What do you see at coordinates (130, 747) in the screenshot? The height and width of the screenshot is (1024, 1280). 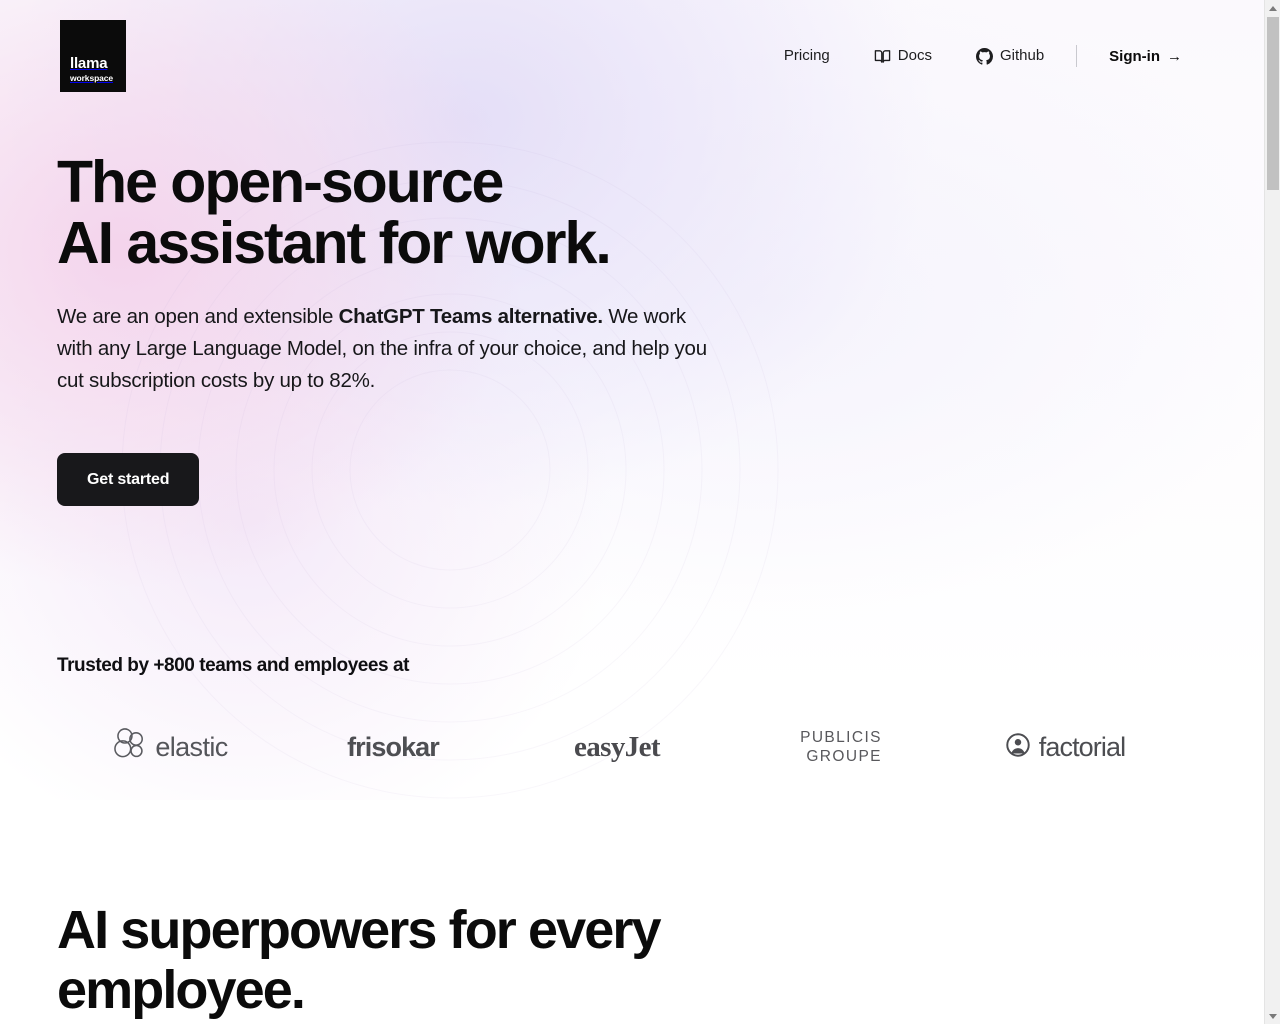 I see `elastic-mark-icon` at bounding box center [130, 747].